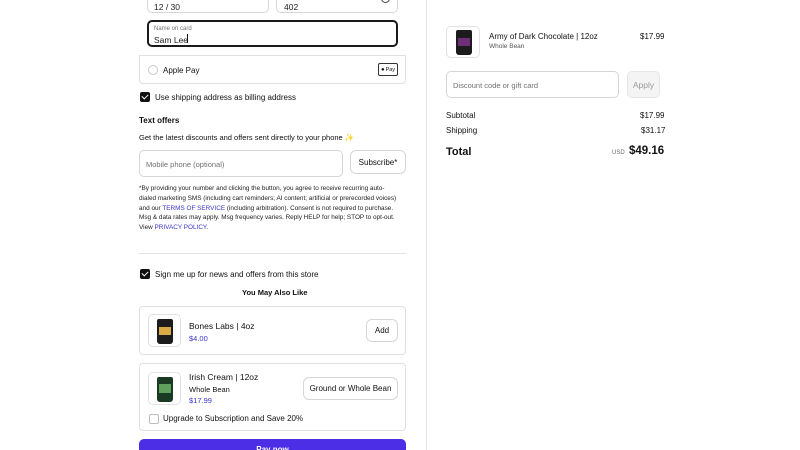 The height and width of the screenshot is (450, 800). What do you see at coordinates (198, 338) in the screenshot?
I see `product-price: $4.00` at bounding box center [198, 338].